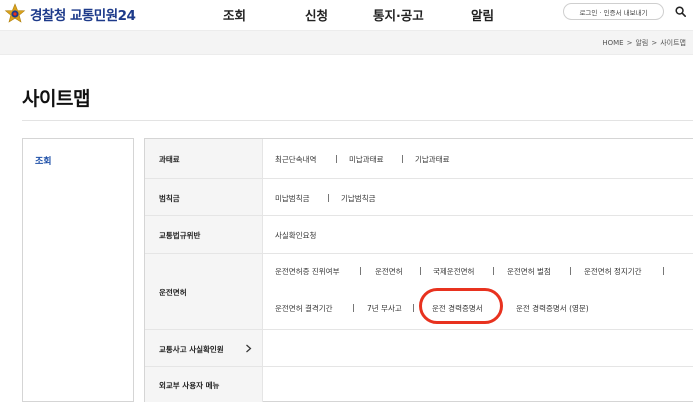 The width and height of the screenshot is (693, 407). What do you see at coordinates (78, 270) in the screenshot?
I see `sidebar-box: 조회` at bounding box center [78, 270].